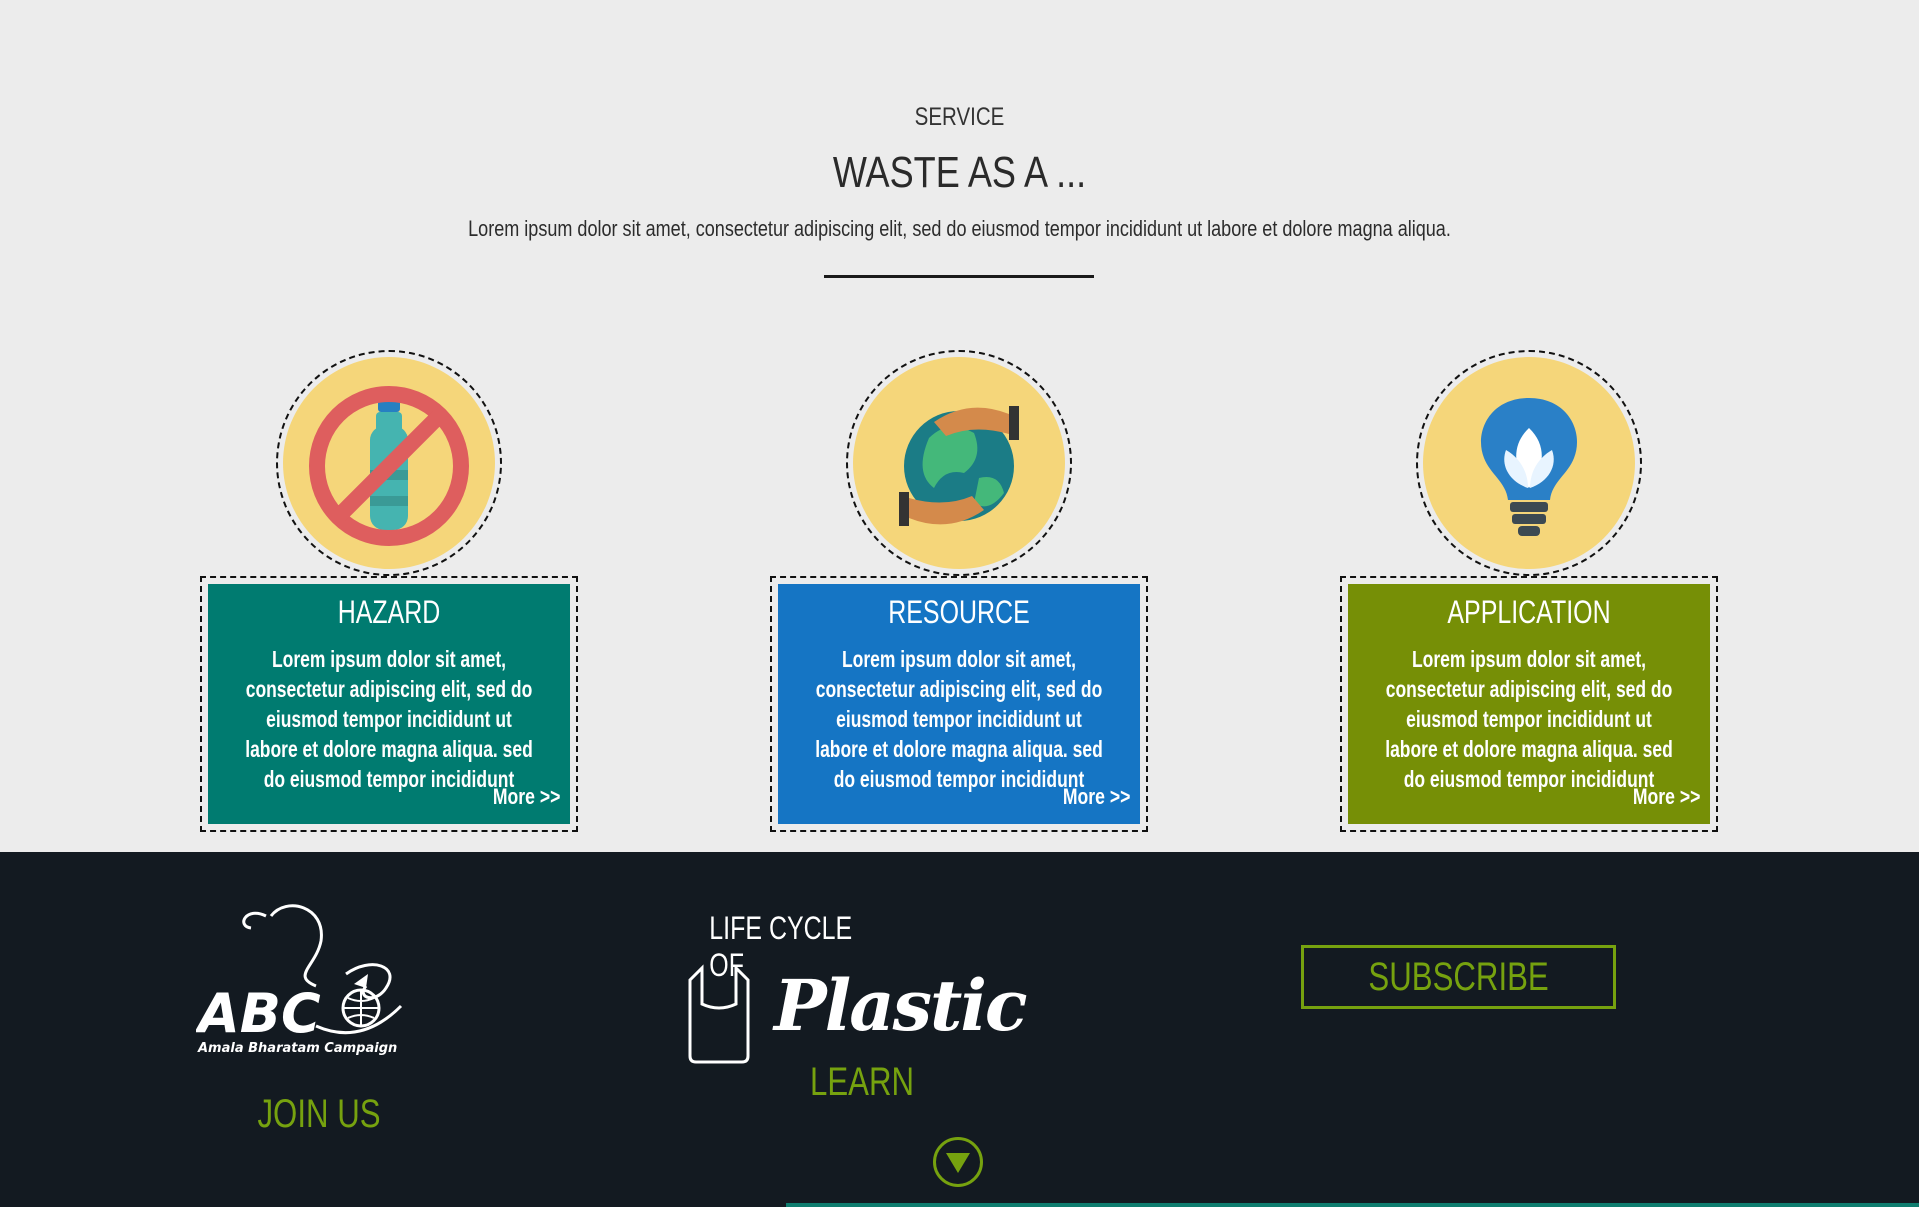  I want to click on card-title: RESOURCE, so click(959, 612).